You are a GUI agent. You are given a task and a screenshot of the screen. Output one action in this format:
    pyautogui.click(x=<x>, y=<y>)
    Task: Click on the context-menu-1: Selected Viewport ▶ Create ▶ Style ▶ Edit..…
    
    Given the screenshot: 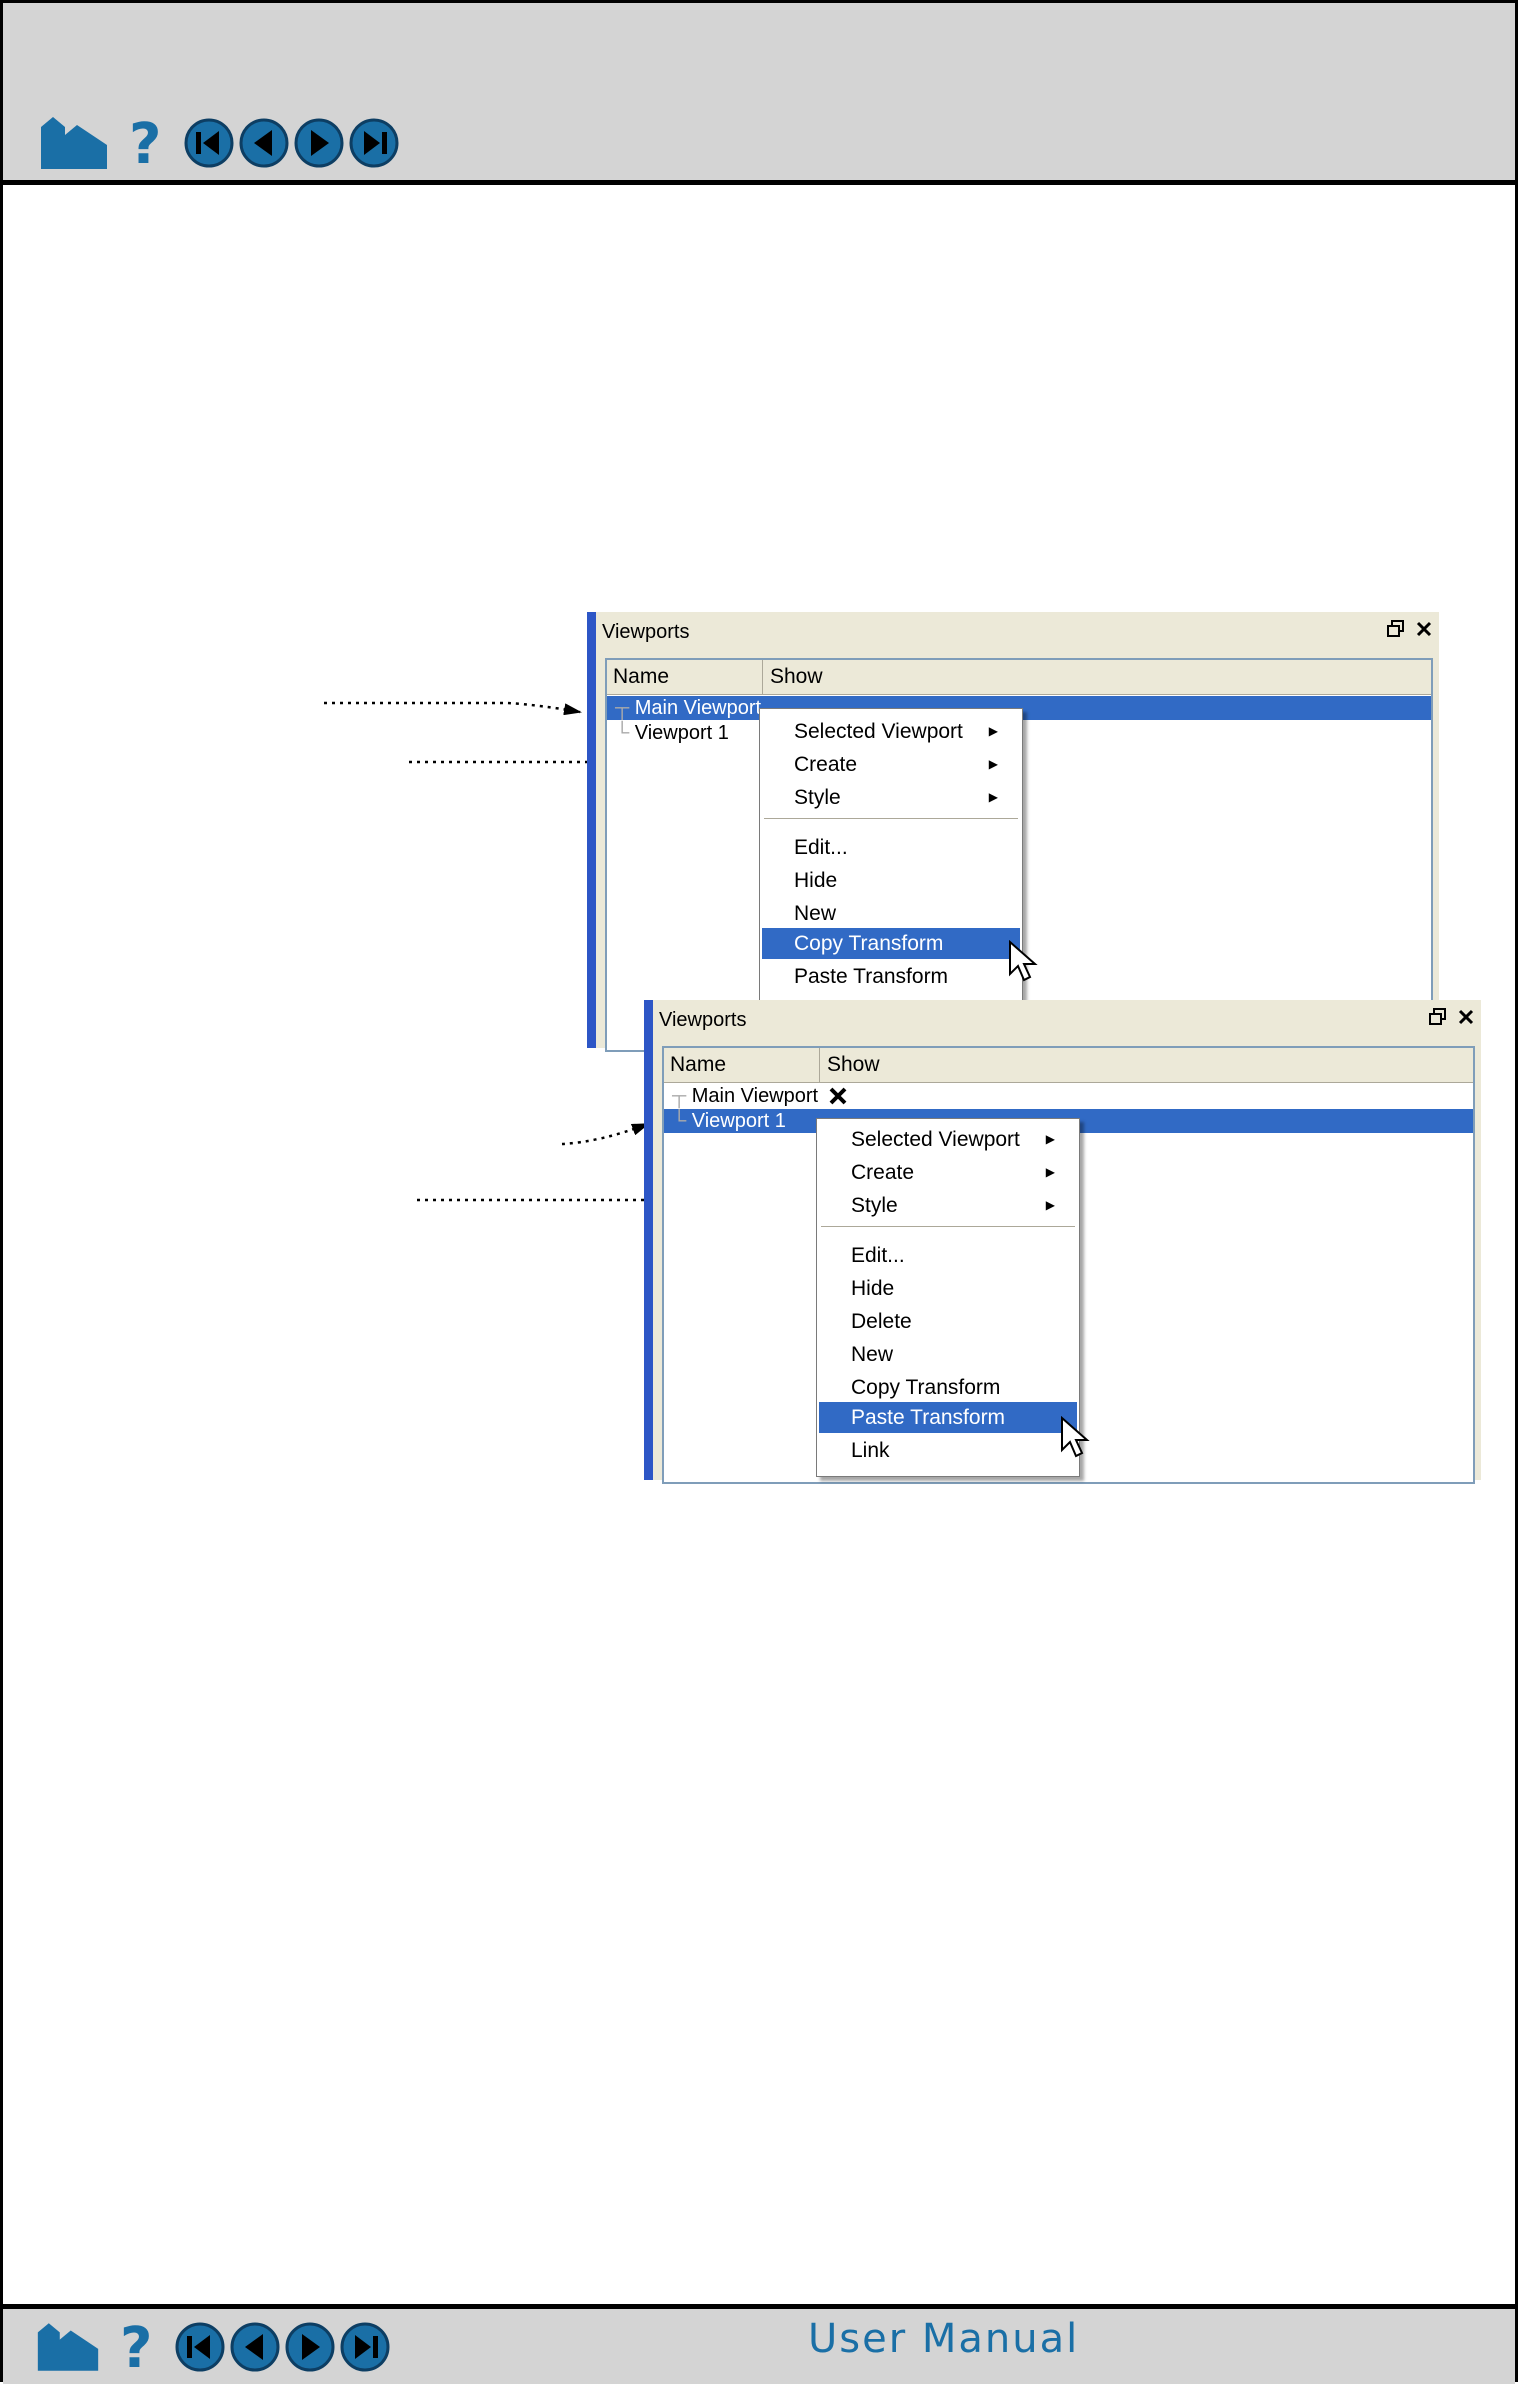 What is the action you would take?
    pyautogui.click(x=891, y=856)
    